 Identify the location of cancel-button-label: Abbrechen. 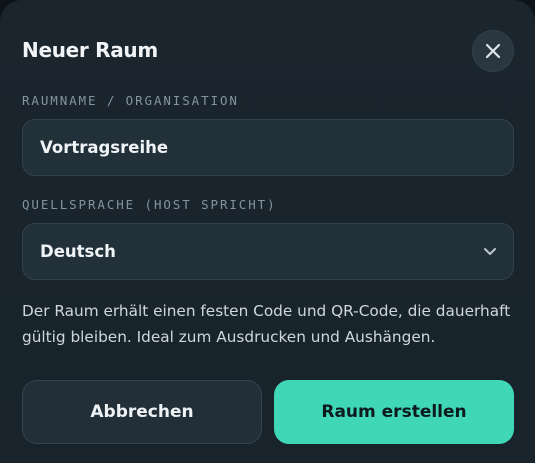
(142, 412).